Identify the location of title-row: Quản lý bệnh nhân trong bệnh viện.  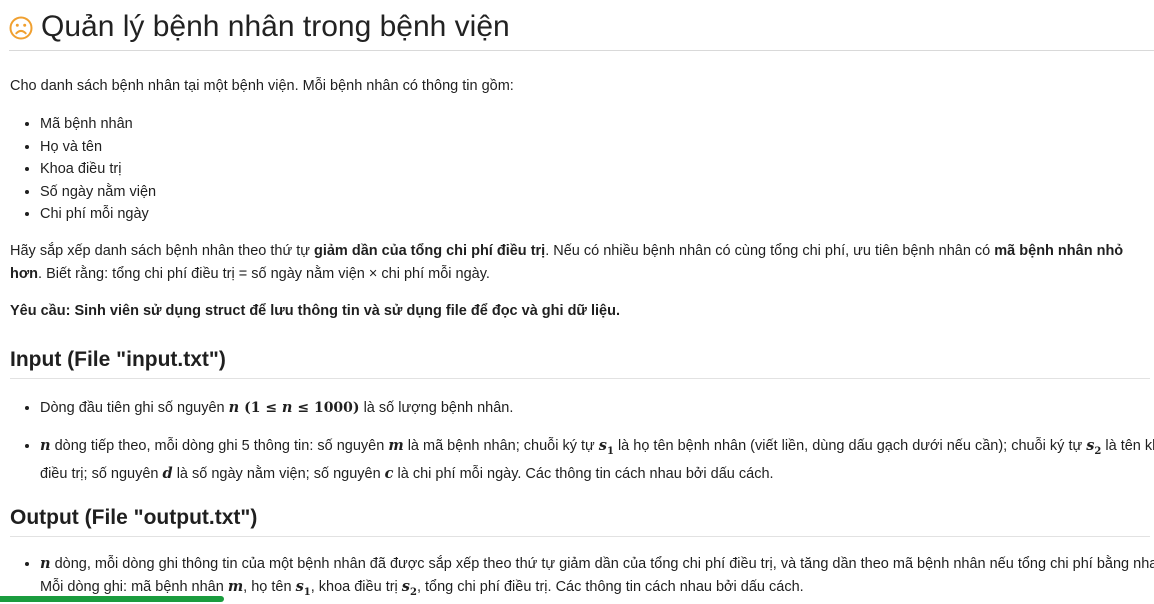
(581, 27).